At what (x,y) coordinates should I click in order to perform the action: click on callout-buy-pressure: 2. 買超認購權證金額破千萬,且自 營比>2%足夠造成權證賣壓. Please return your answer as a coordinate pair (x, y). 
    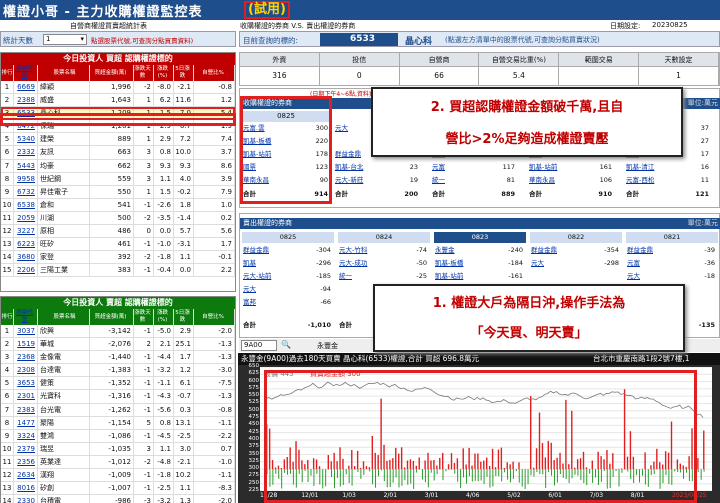
    Looking at the image, I should click on (527, 122).